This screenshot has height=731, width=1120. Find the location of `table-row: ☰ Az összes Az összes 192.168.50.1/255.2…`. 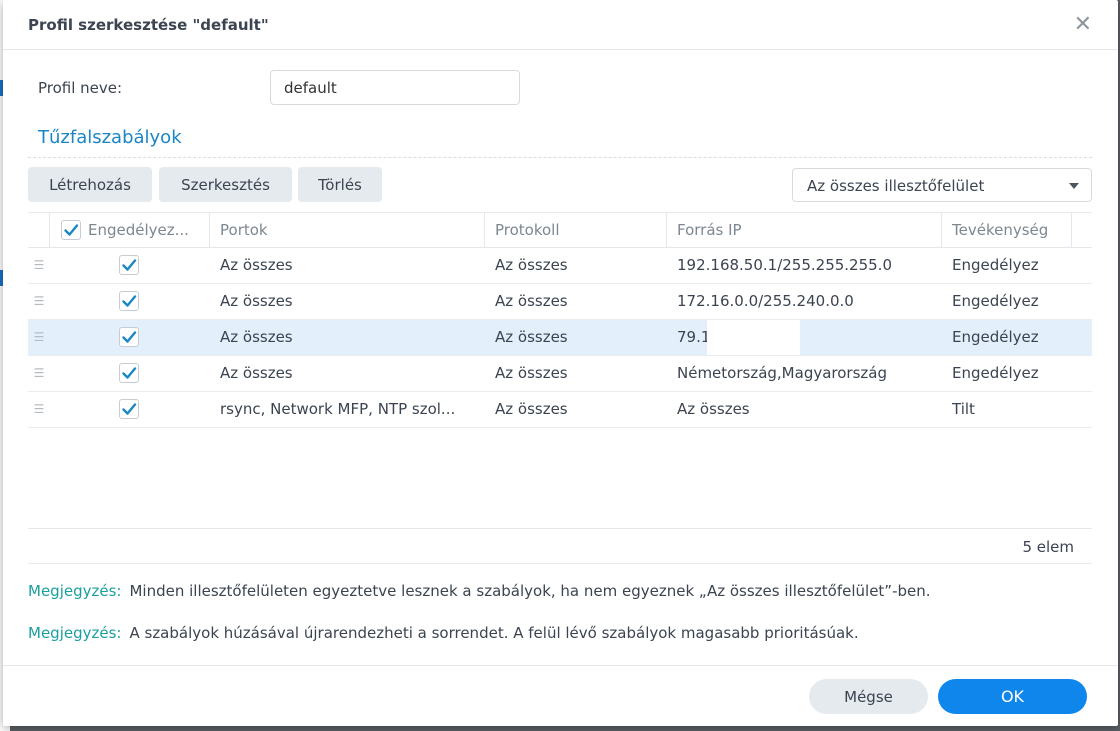

table-row: ☰ Az összes Az összes 192.168.50.1/255.2… is located at coordinates (560, 266).